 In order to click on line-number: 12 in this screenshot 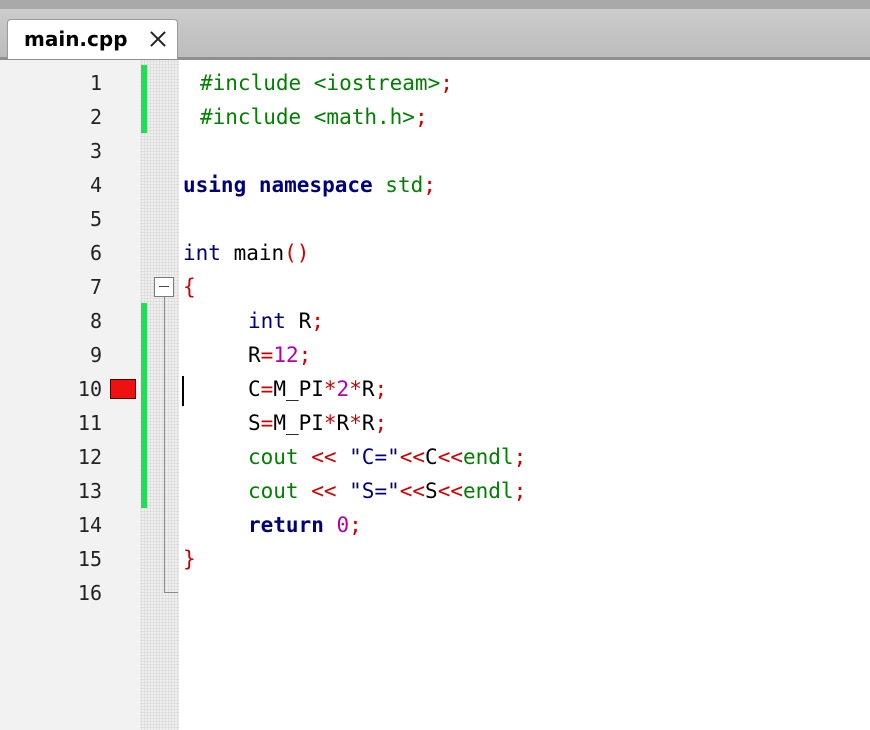, I will do `click(89, 457)`.